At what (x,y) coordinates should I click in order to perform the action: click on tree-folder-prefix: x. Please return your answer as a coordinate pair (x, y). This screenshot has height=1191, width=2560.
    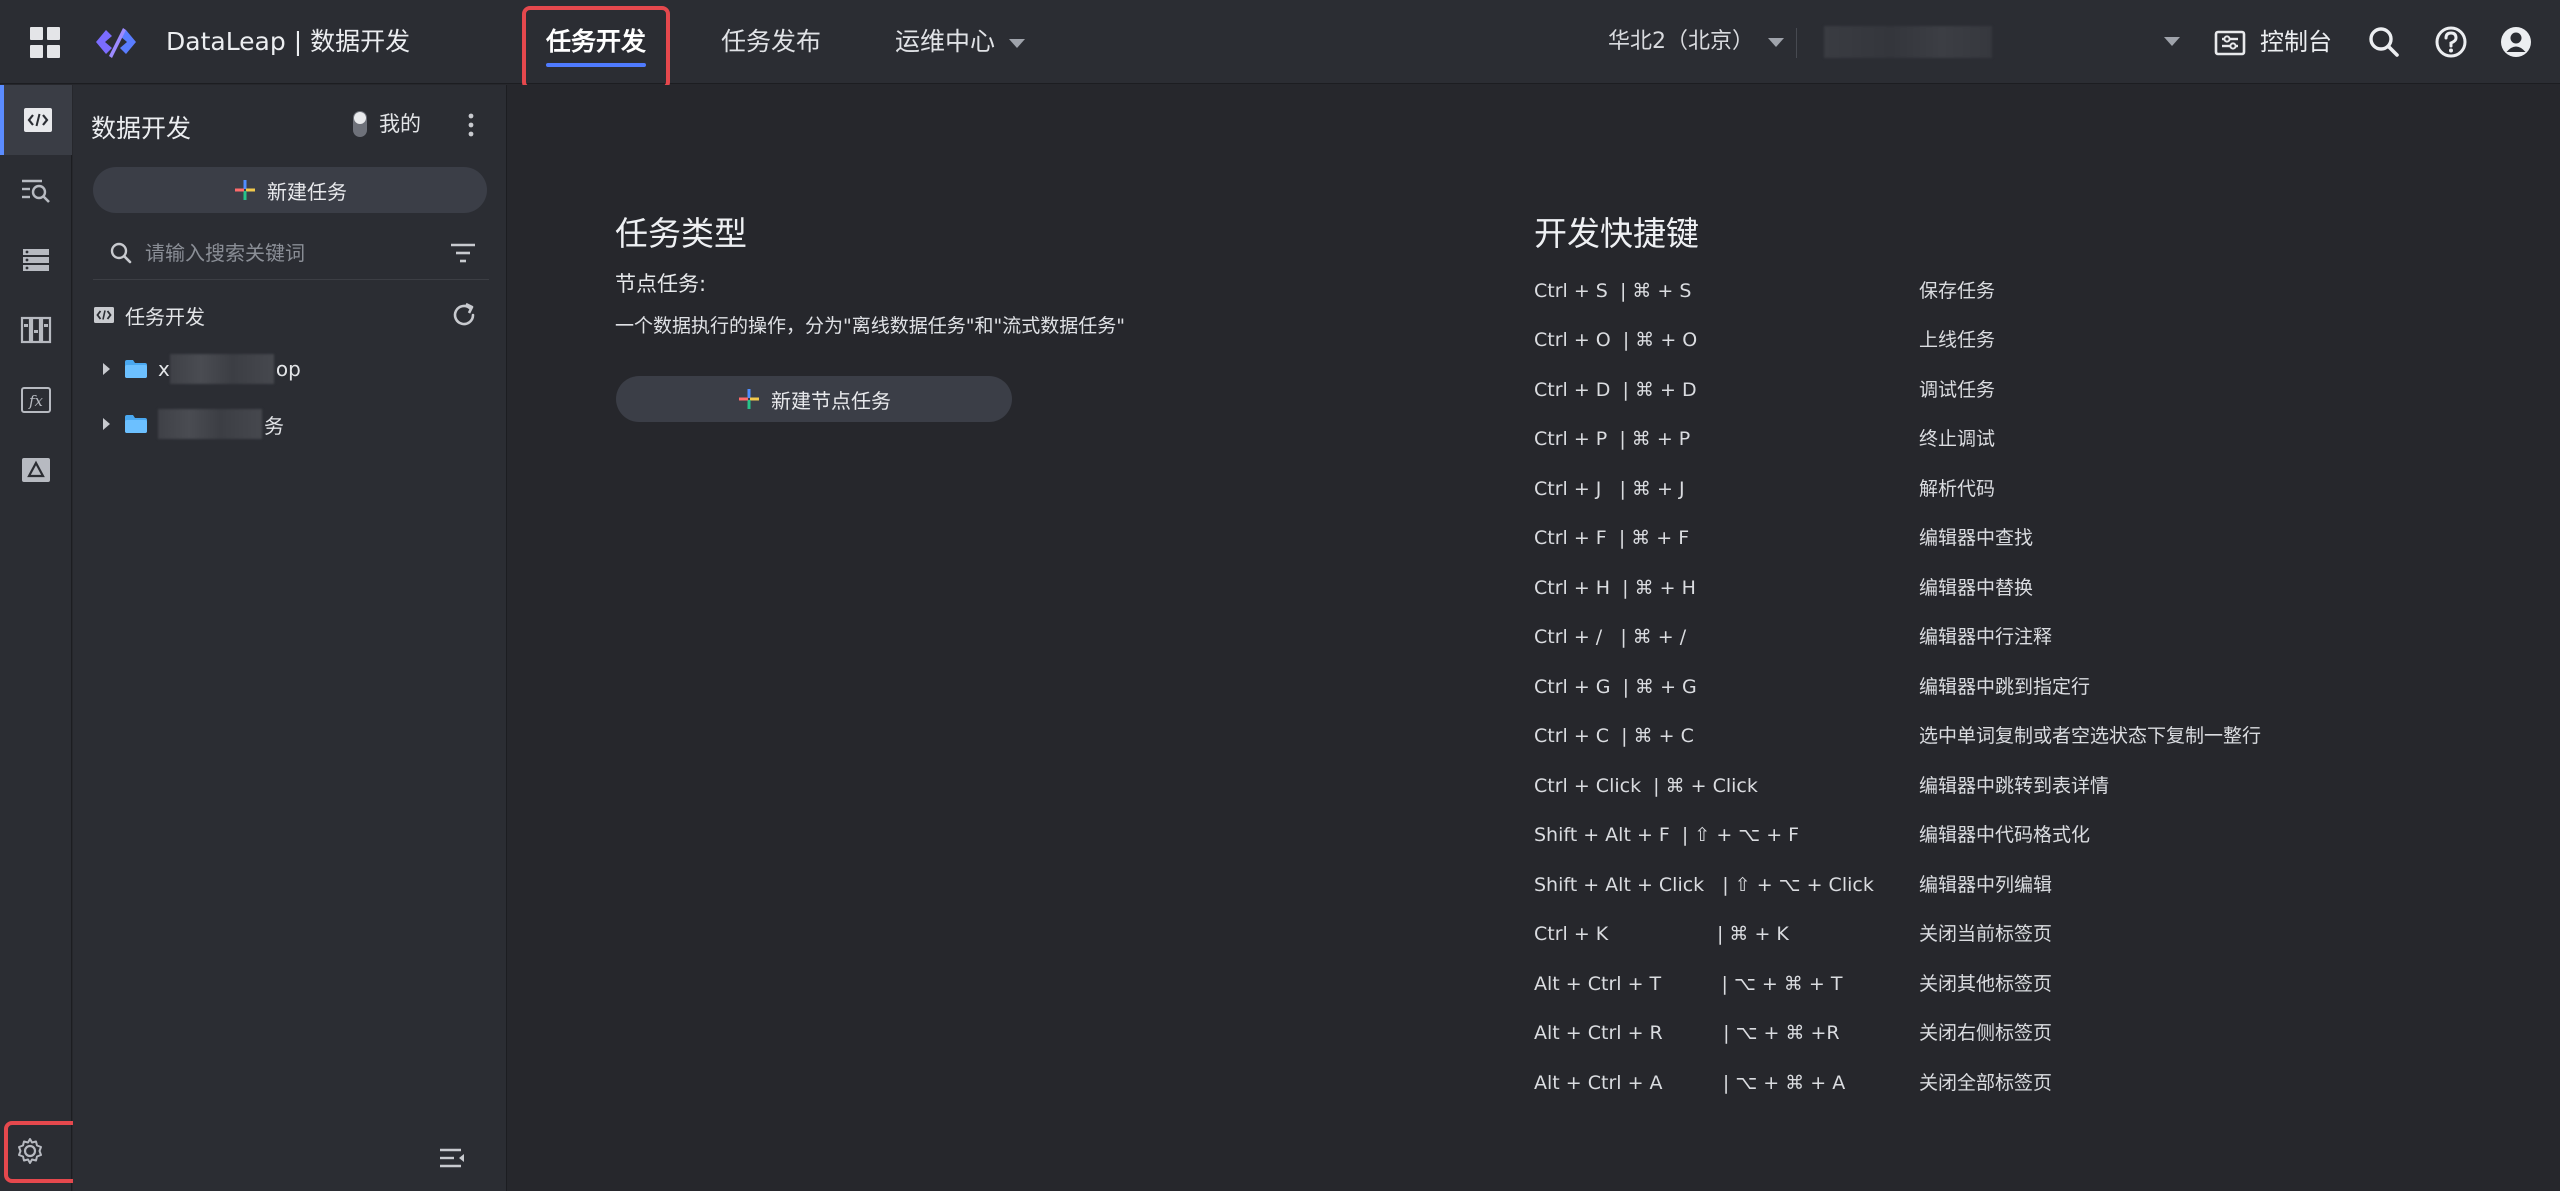
    Looking at the image, I should click on (164, 369).